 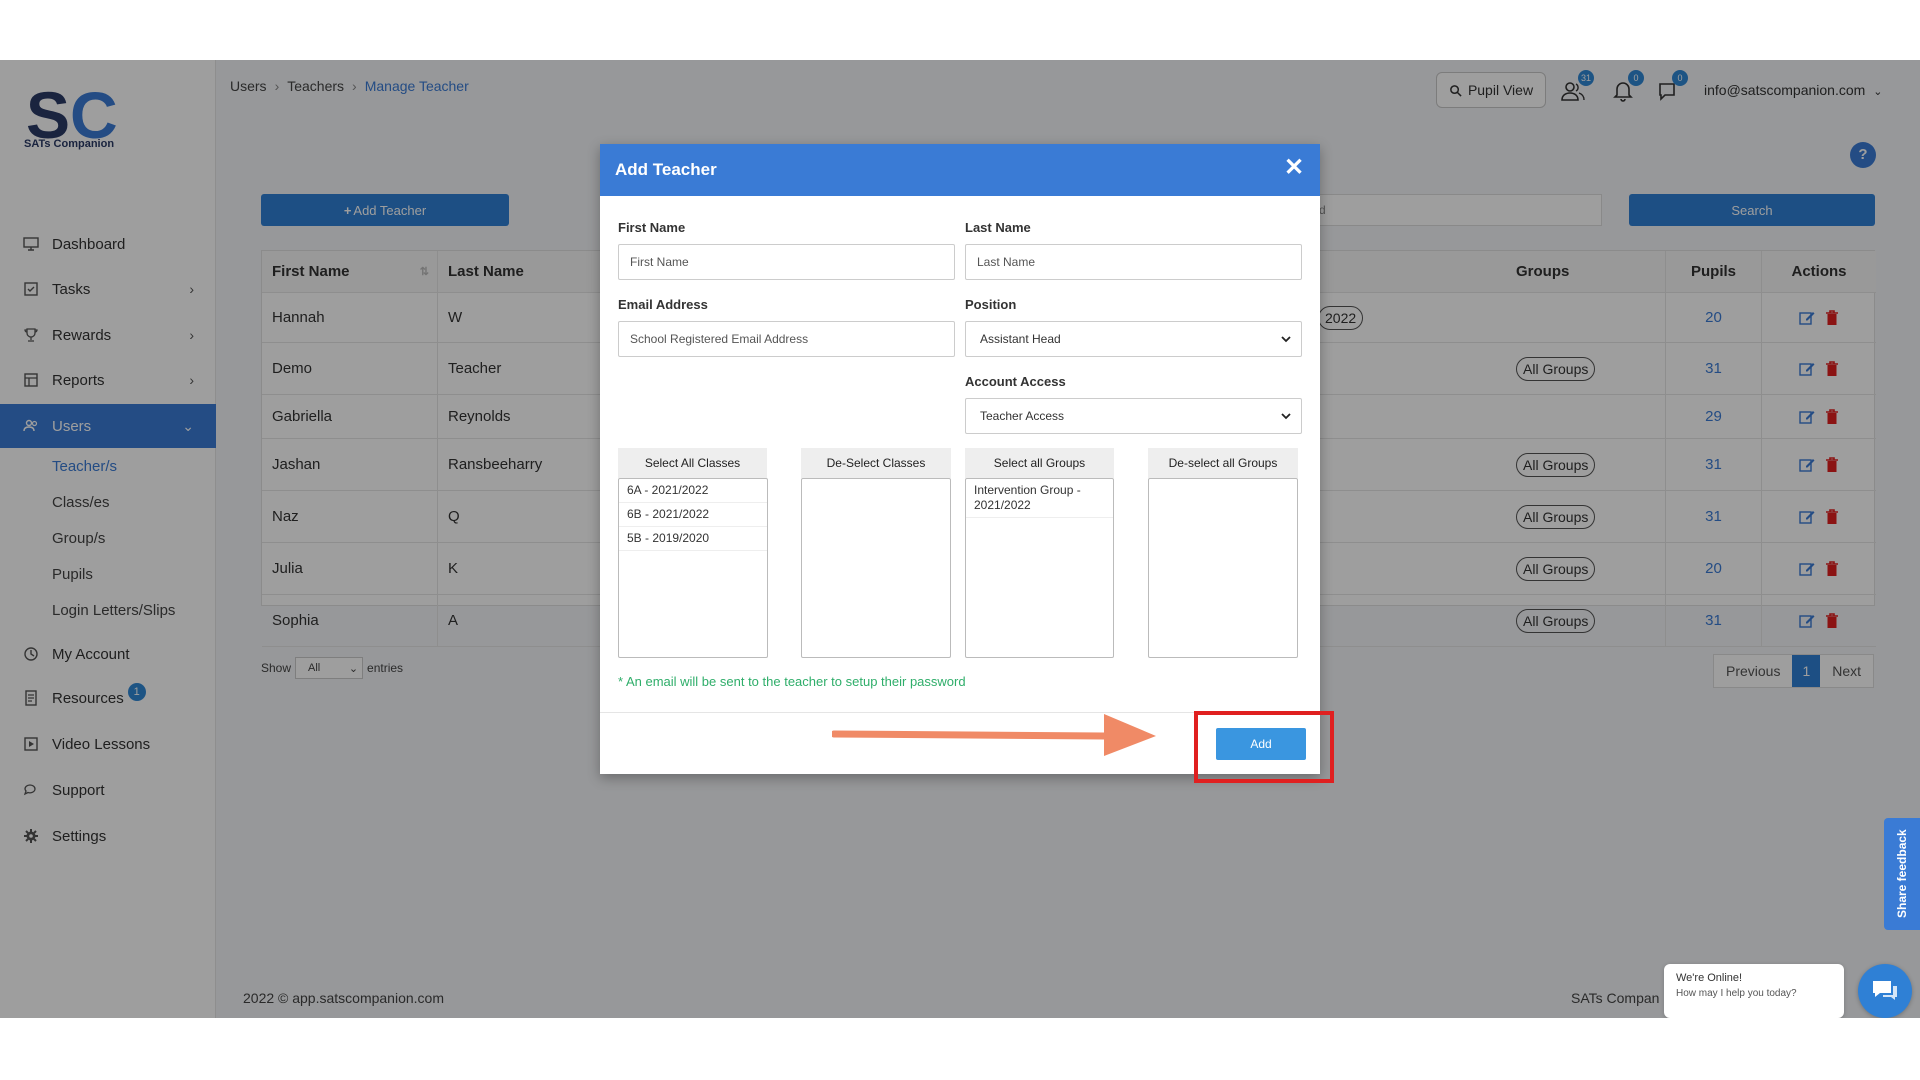 I want to click on close-icon: ✕, so click(x=1294, y=168).